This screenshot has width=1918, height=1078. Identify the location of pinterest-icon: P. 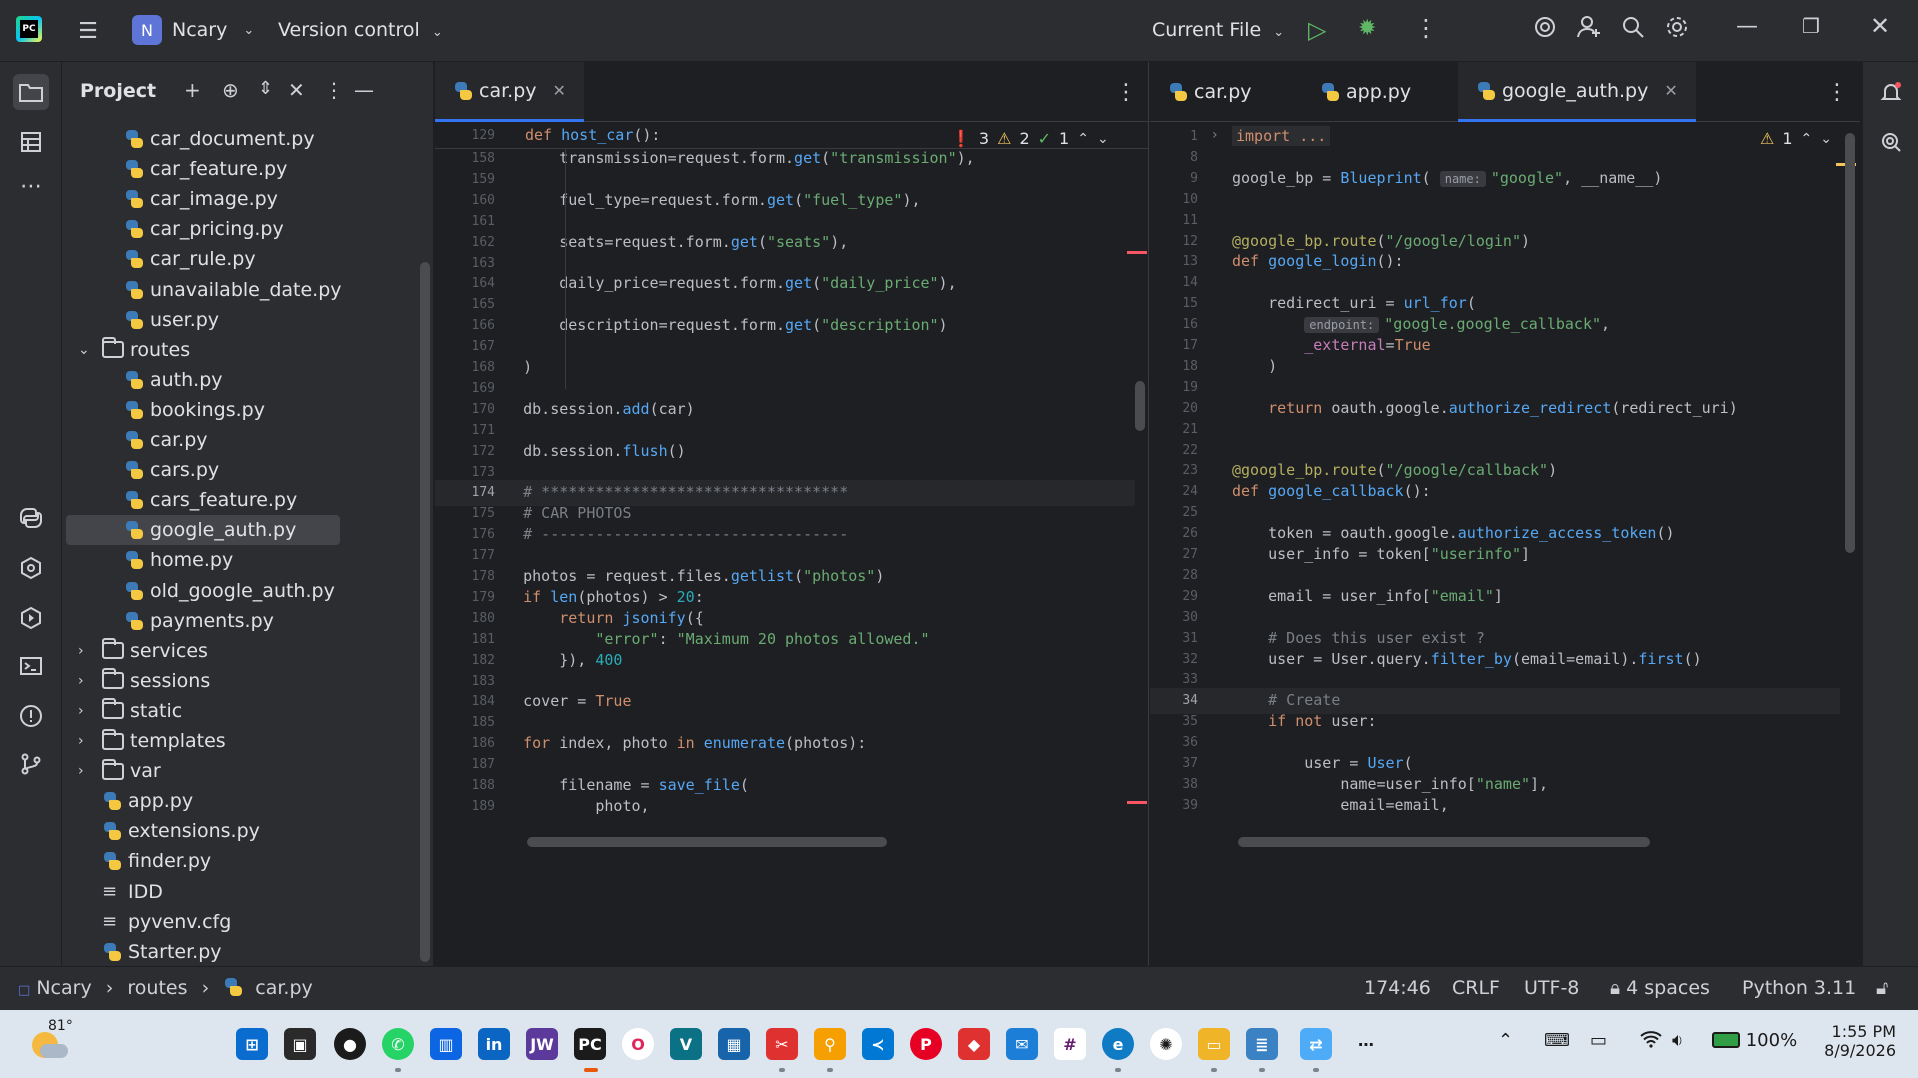
(926, 1044).